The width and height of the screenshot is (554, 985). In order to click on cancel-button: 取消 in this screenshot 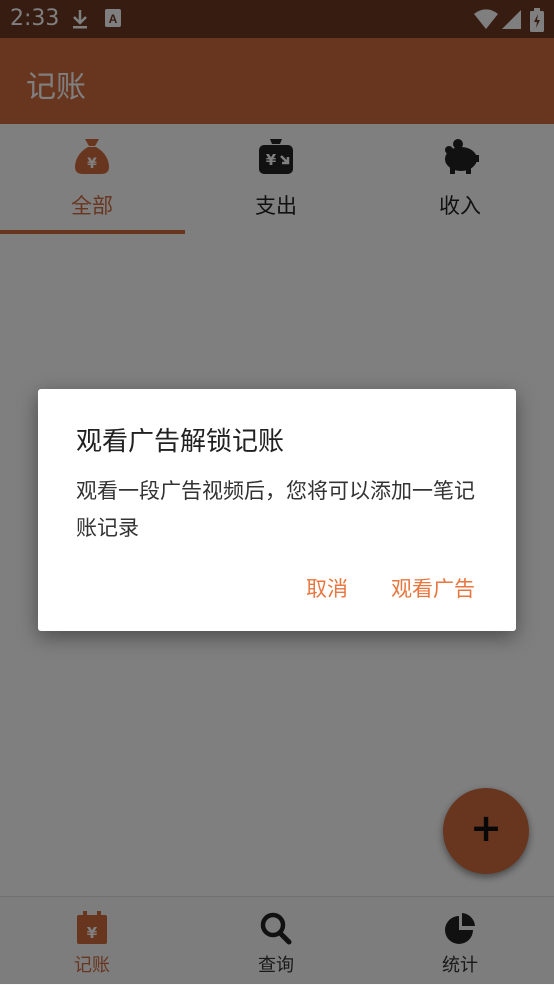, I will do `click(327, 588)`.